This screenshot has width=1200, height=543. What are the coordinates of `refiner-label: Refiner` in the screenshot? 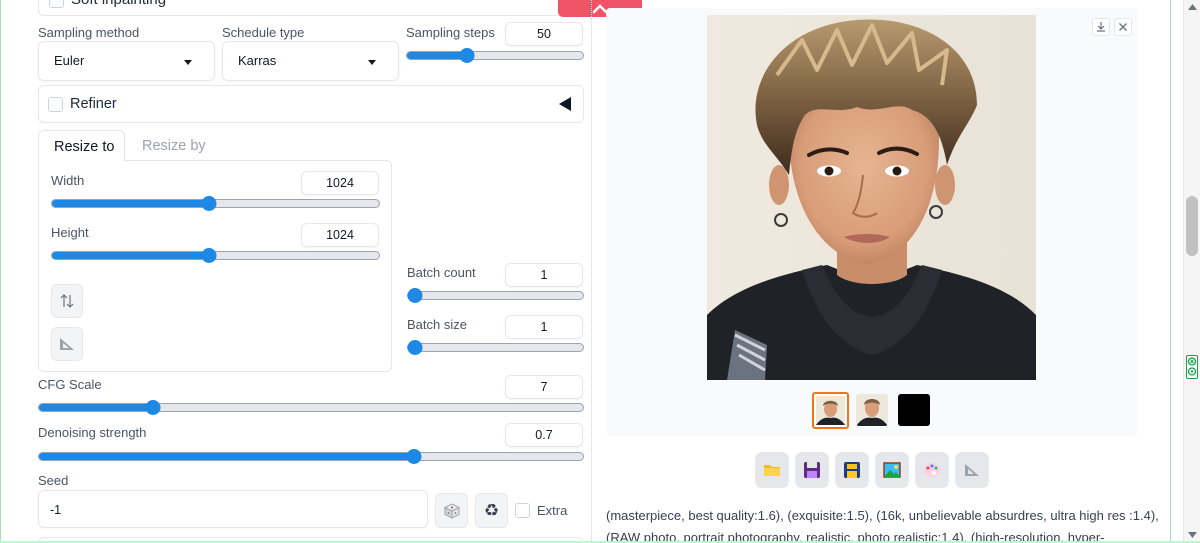 It's located at (93, 104).